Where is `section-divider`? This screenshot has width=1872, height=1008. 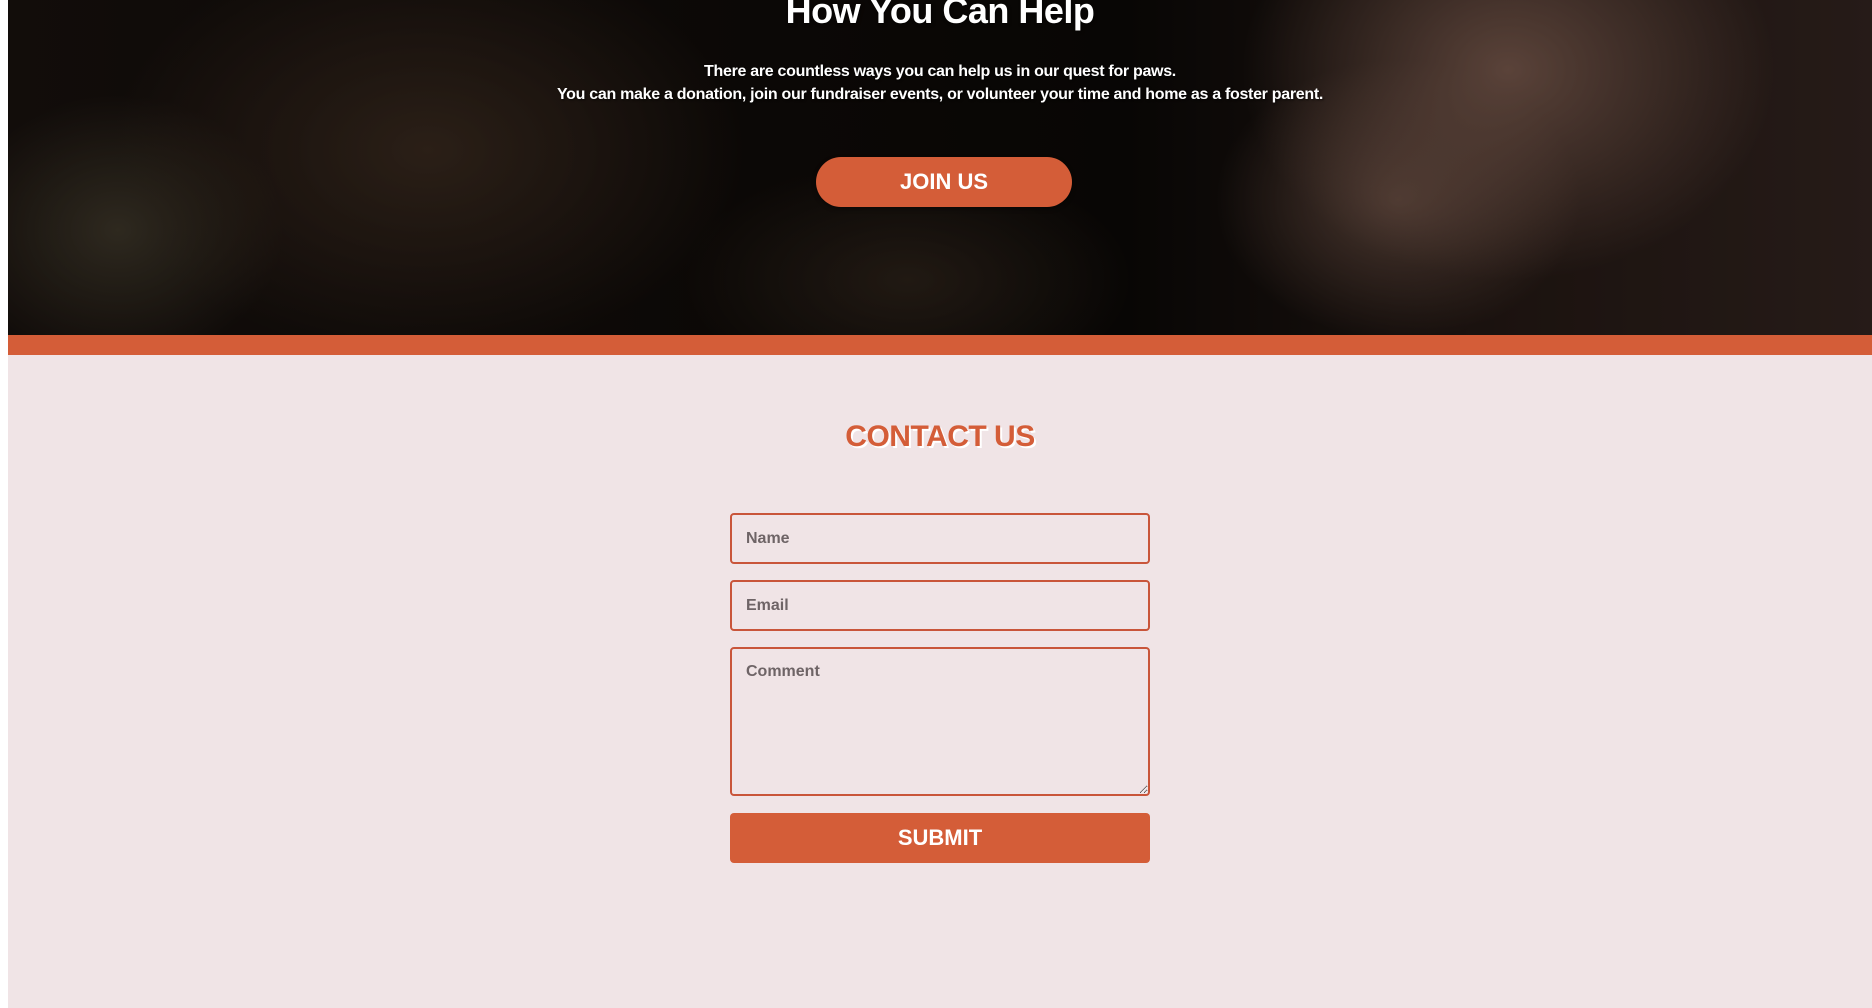 section-divider is located at coordinates (940, 345).